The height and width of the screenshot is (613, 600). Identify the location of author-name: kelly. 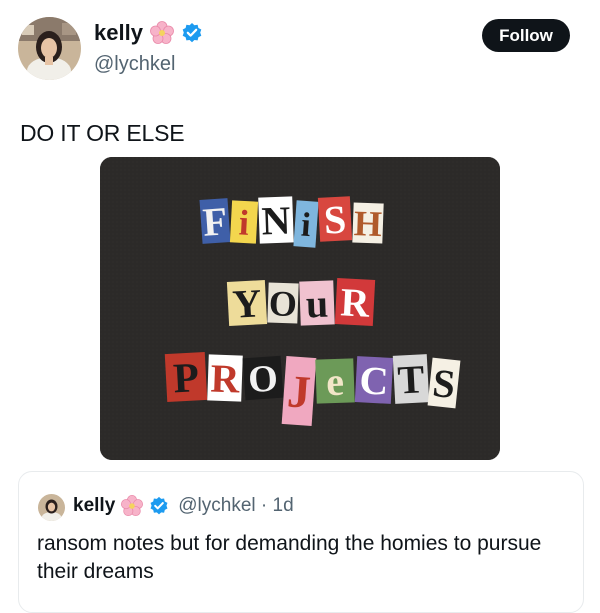
(118, 33).